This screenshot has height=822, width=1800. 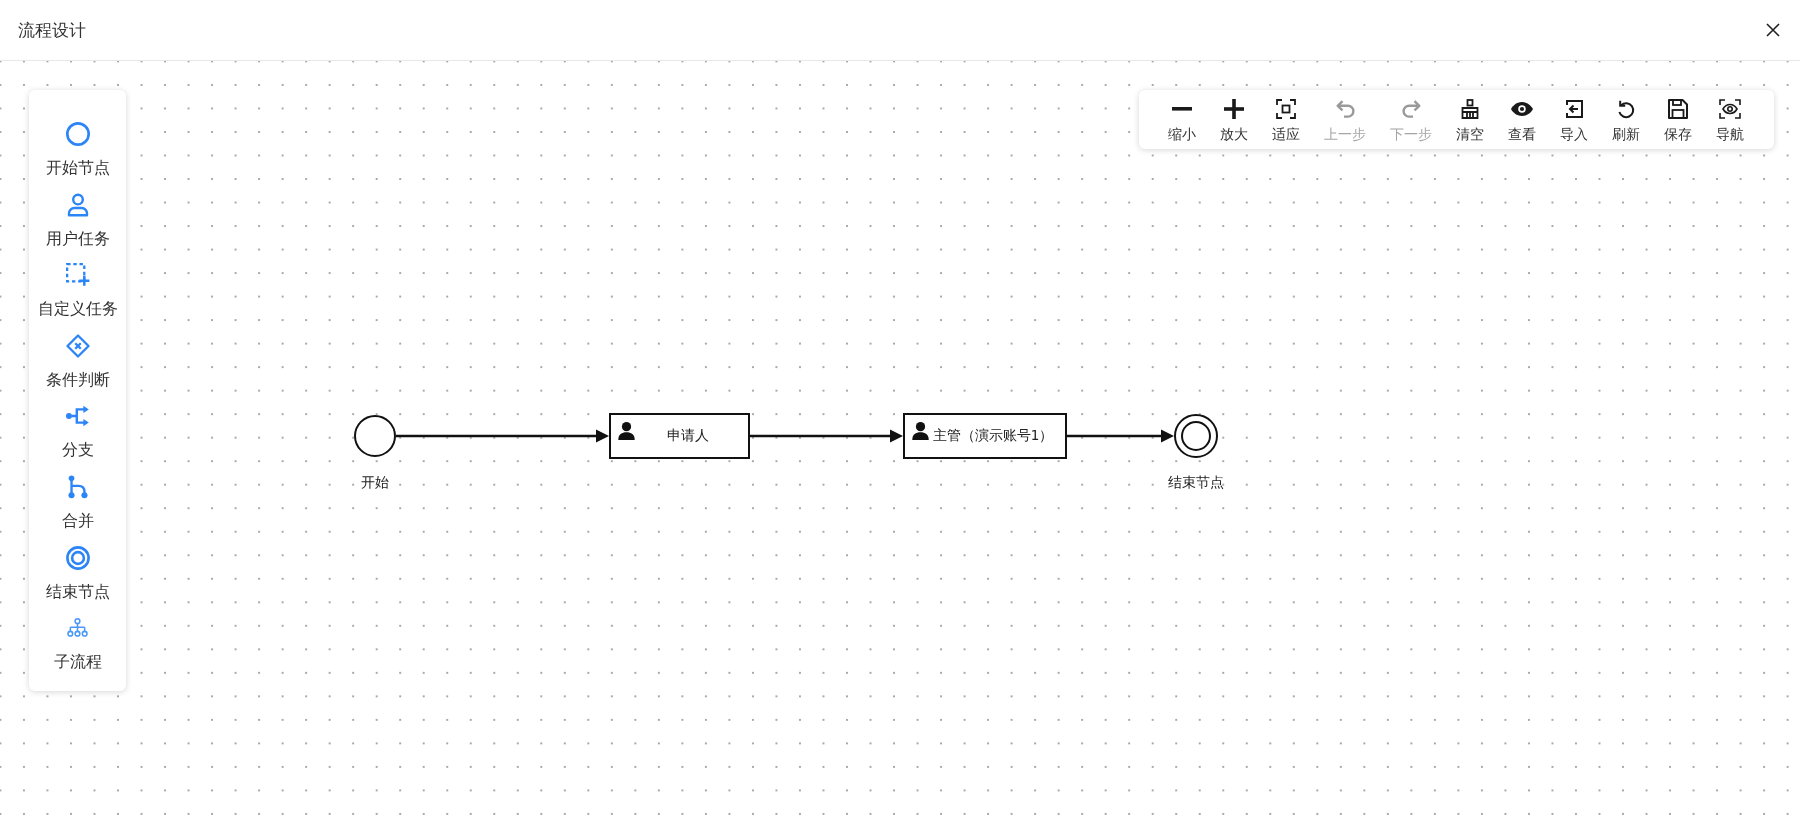 I want to click on palette-item: 条件判断, so click(x=77, y=362).